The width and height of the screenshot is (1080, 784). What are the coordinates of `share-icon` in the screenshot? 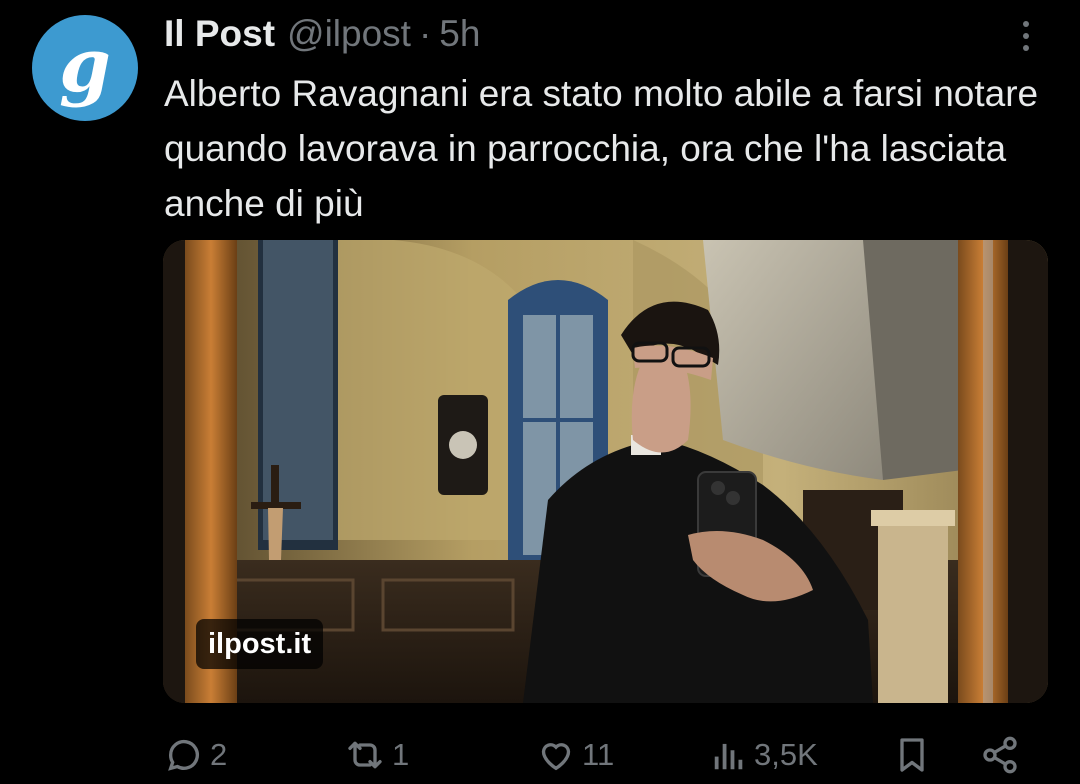 It's located at (1000, 755).